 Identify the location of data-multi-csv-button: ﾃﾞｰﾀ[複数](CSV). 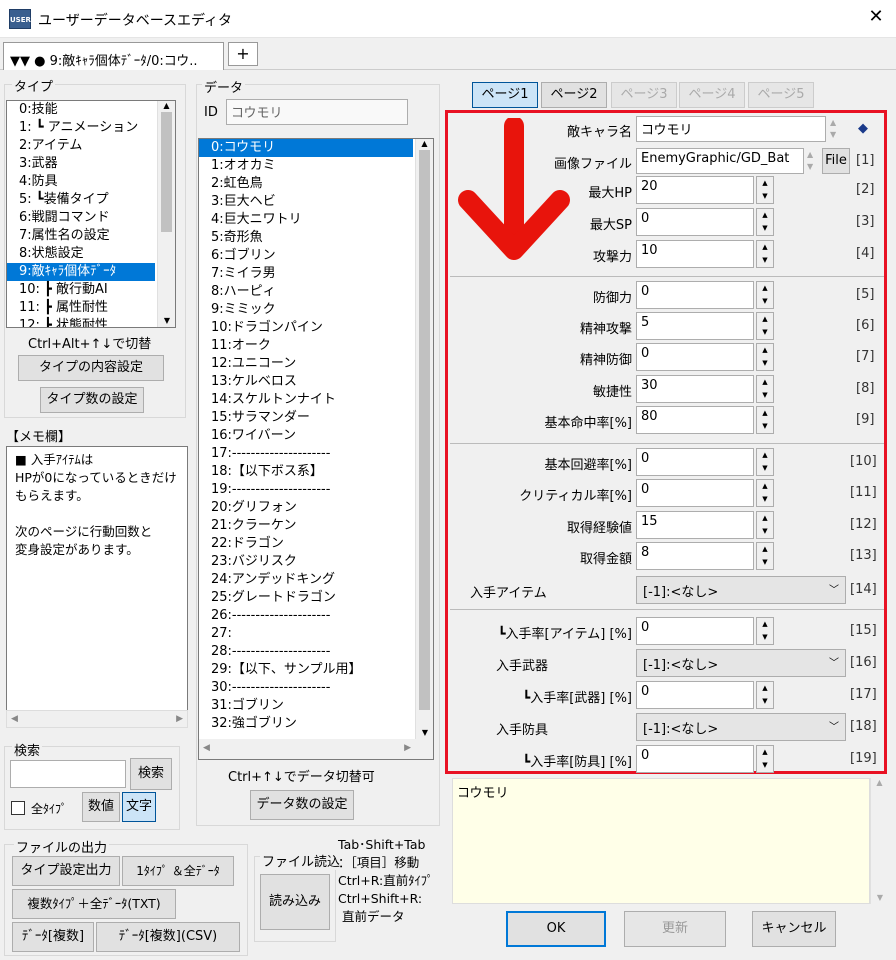
(168, 937).